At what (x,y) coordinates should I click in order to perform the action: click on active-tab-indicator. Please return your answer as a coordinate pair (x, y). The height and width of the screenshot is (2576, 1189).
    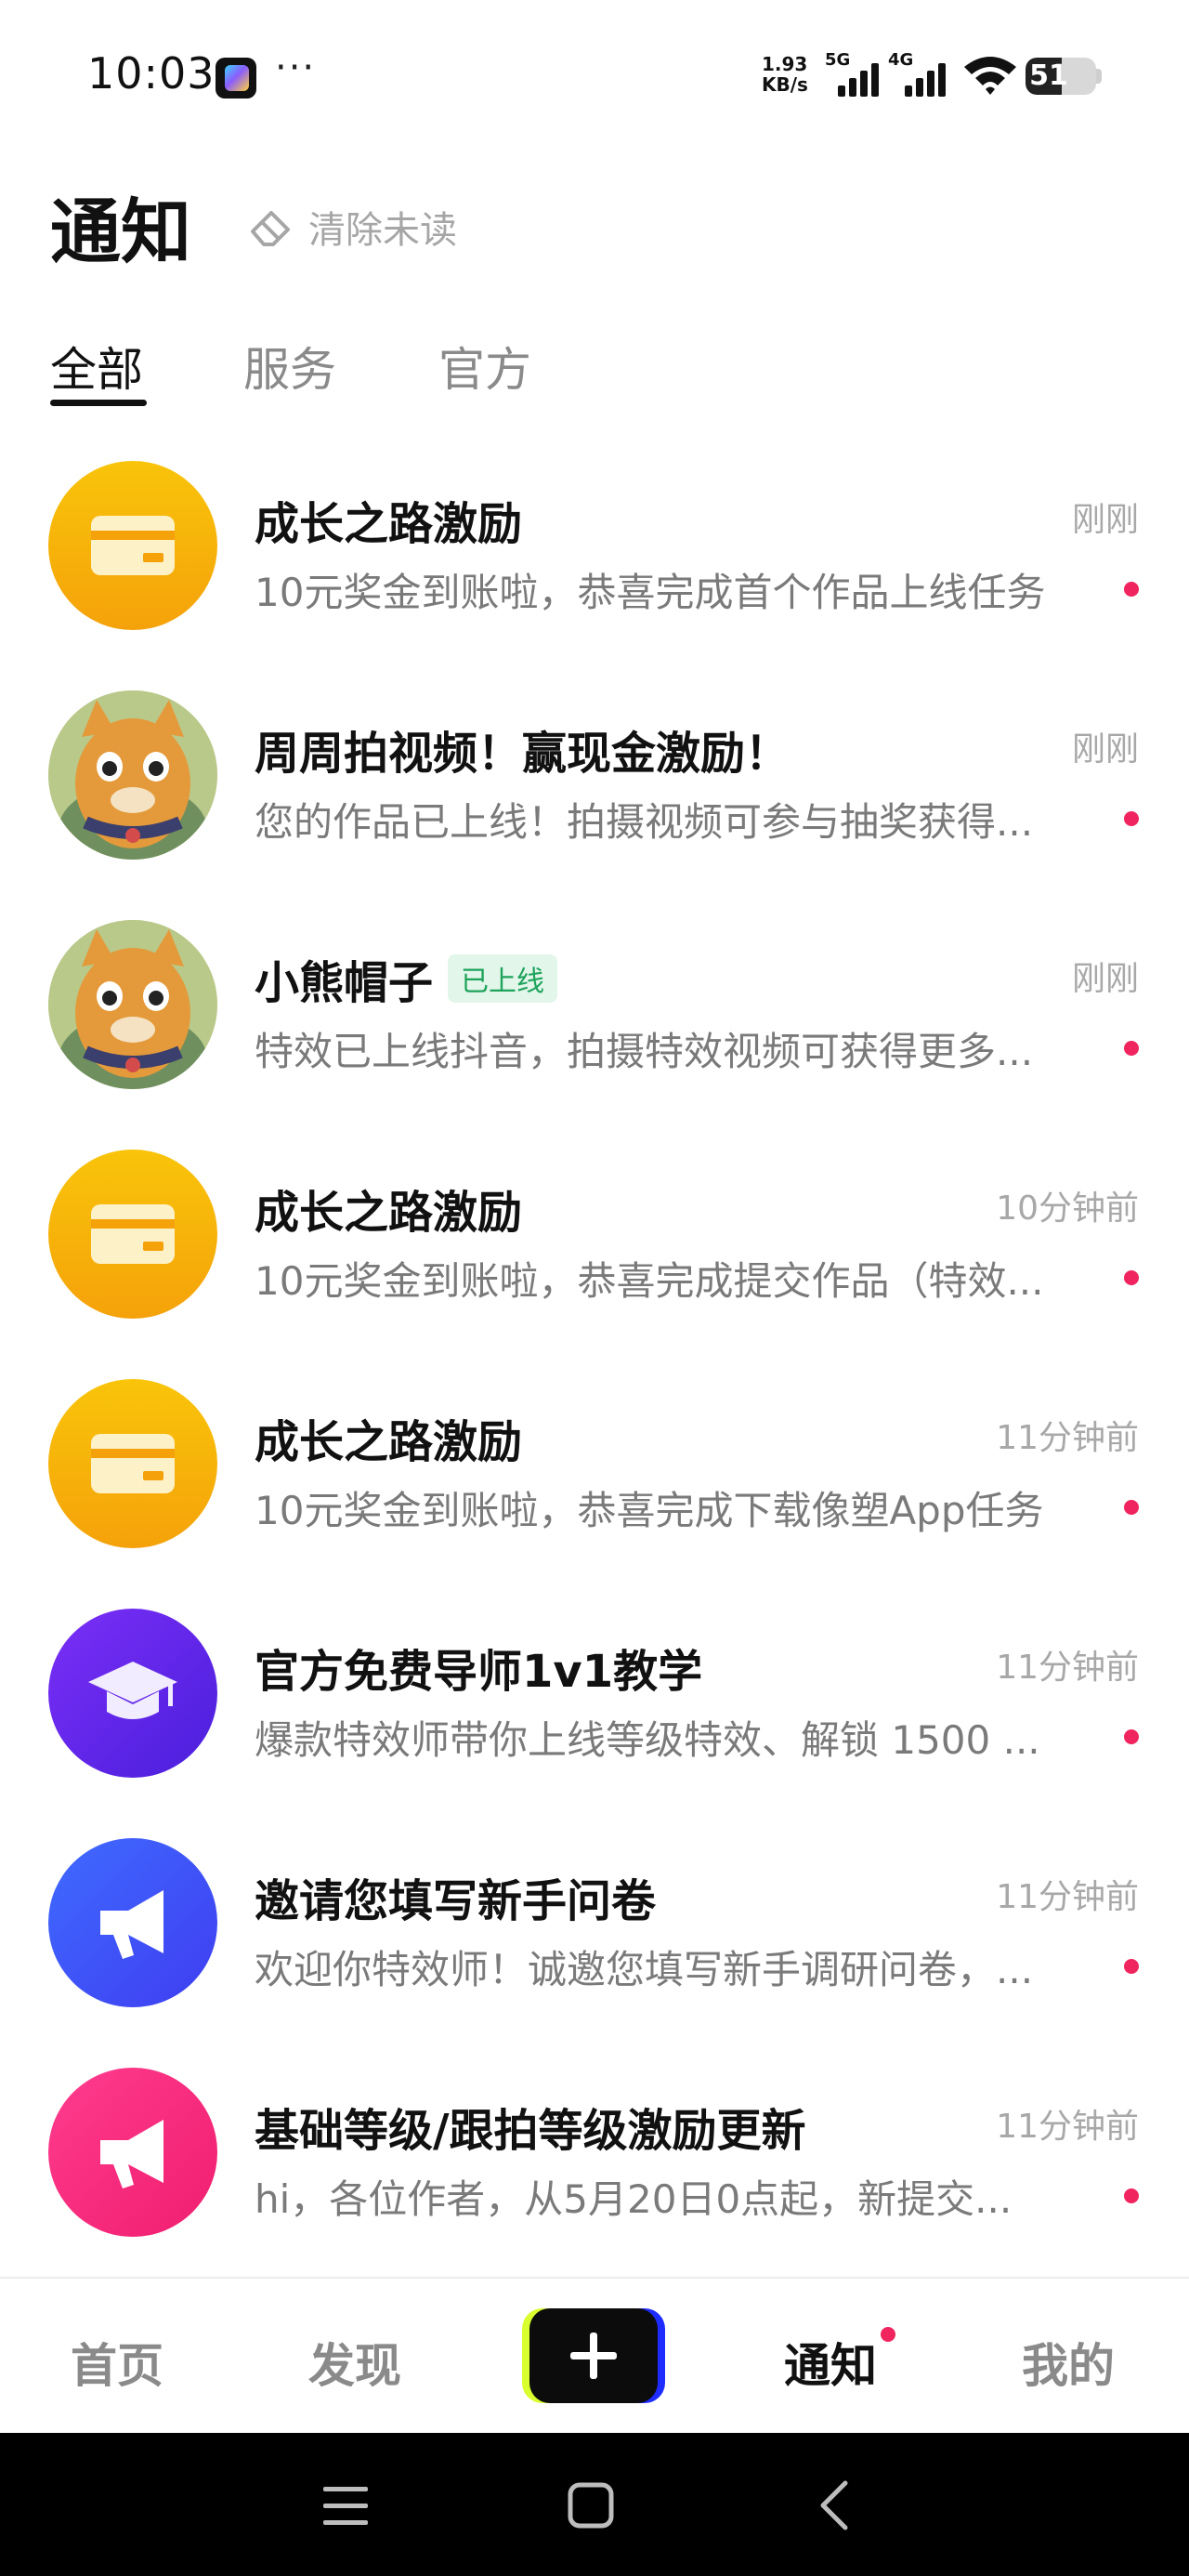
    Looking at the image, I should click on (98, 403).